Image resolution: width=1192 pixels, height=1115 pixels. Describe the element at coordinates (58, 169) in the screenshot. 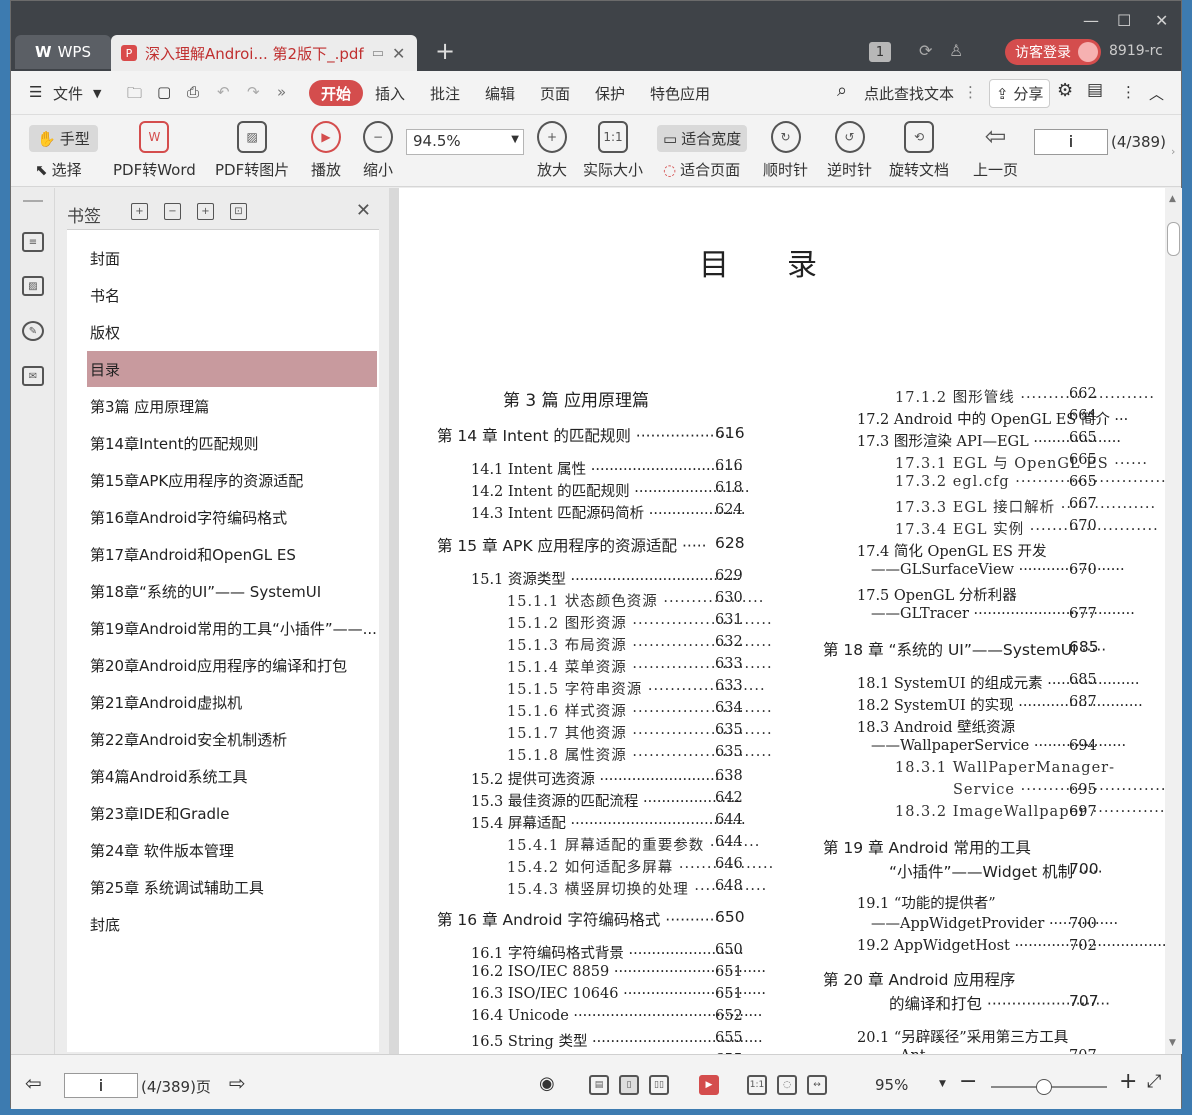

I see `select-tool-button: ⬉ 选择` at that location.